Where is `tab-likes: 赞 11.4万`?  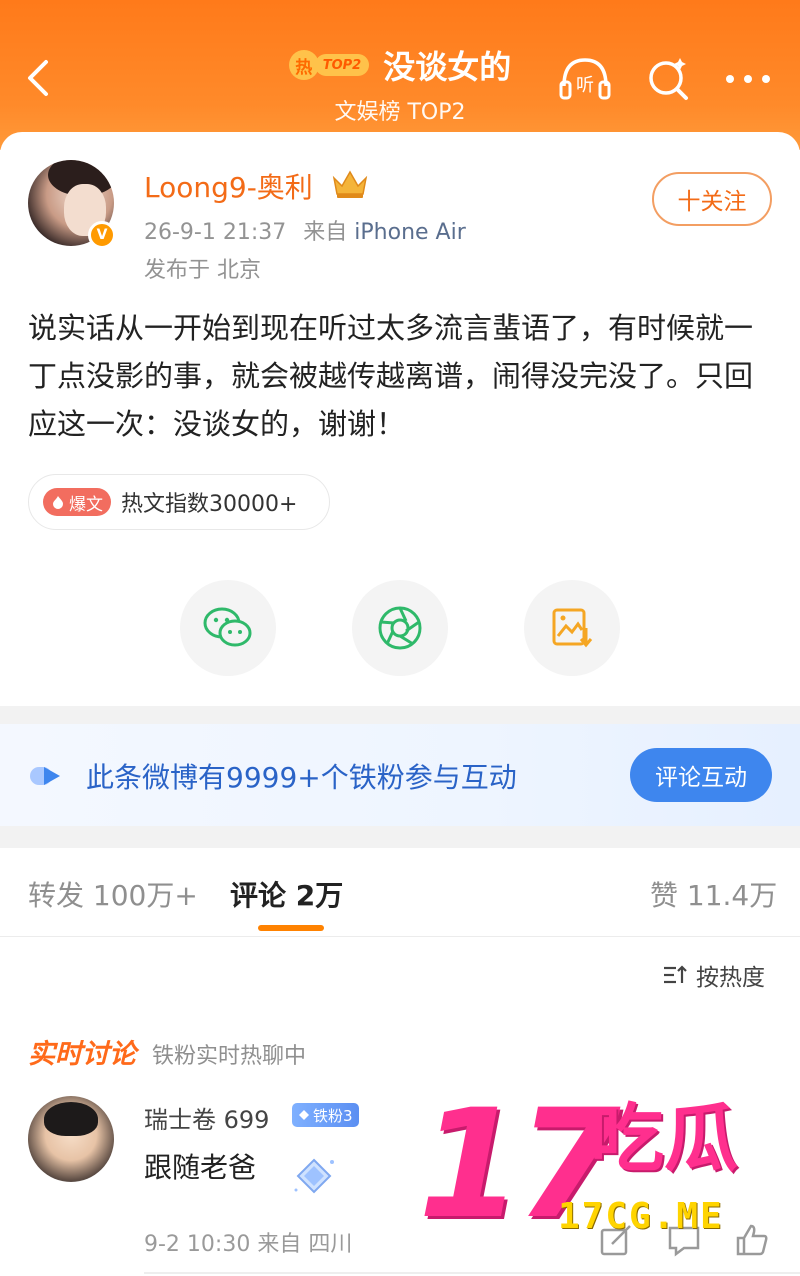
tab-likes: 赞 11.4万 is located at coordinates (713, 894).